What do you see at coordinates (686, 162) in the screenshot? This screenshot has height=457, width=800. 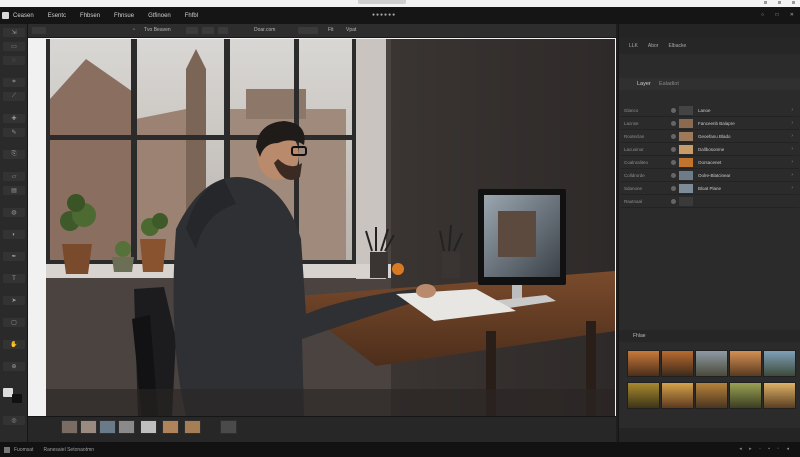 I see `layer-thumbnail` at bounding box center [686, 162].